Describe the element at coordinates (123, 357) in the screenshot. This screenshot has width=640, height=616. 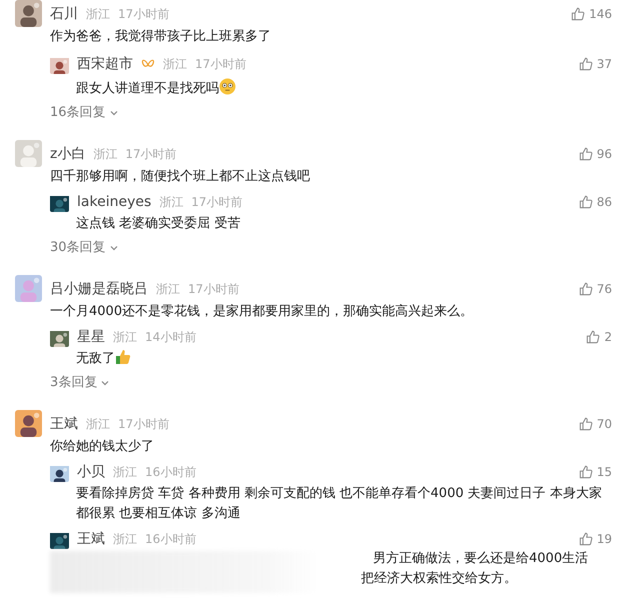
I see `thumbs-up-emoji-icon` at that location.